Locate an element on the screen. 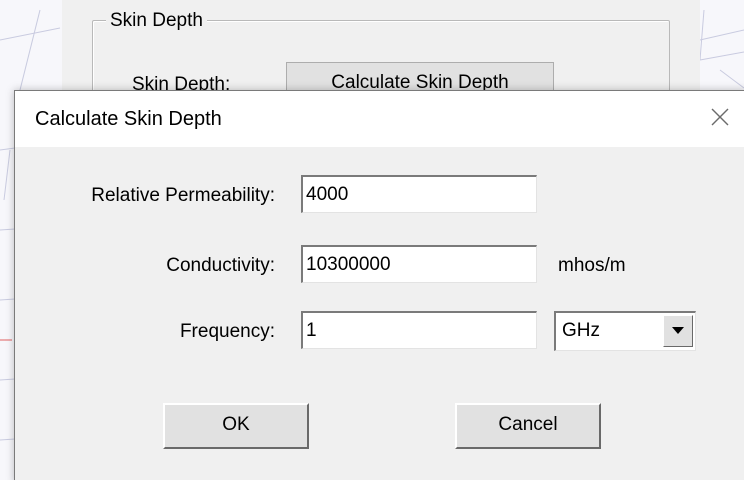  dialog-title: Calculate Skin Depth is located at coordinates (128, 119).